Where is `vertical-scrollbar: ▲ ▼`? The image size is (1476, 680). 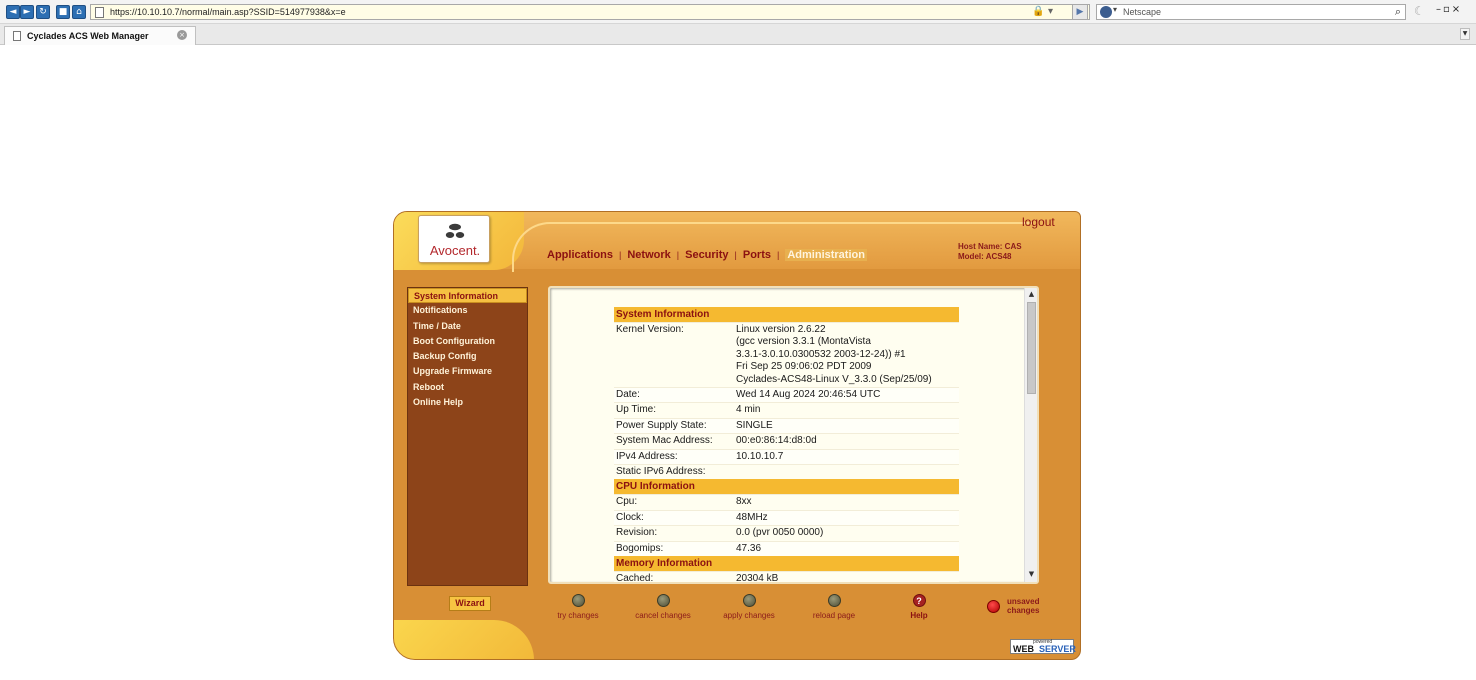 vertical-scrollbar: ▲ ▼ is located at coordinates (1030, 435).